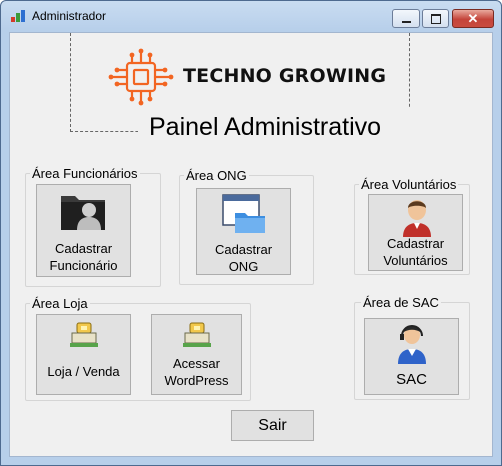 The image size is (502, 466). I want to click on group-sac: Área de SAC SAC, so click(412, 347).